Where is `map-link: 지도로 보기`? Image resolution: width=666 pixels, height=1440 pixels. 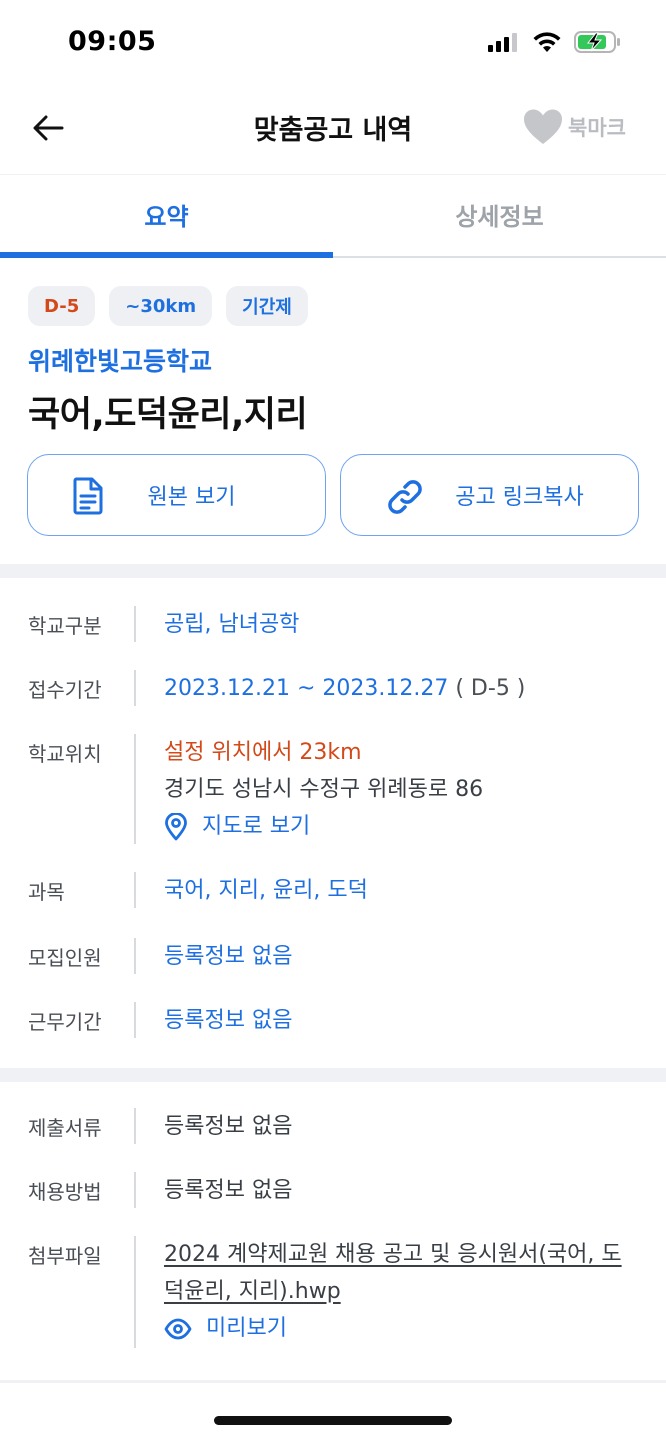 map-link: 지도로 보기 is located at coordinates (323, 826).